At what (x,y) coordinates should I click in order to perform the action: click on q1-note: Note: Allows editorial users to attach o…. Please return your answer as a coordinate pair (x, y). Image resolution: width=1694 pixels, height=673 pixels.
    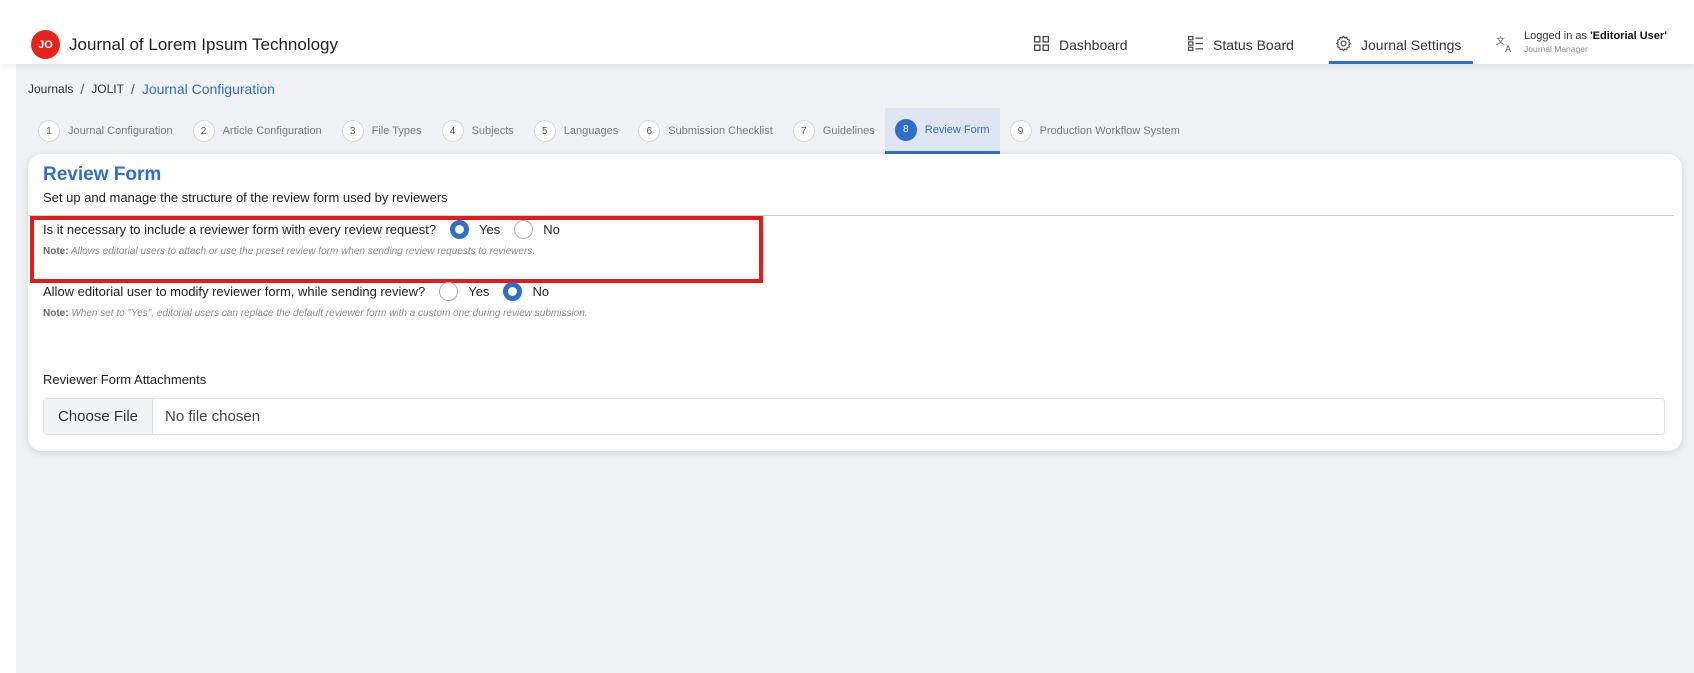
    Looking at the image, I should click on (289, 251).